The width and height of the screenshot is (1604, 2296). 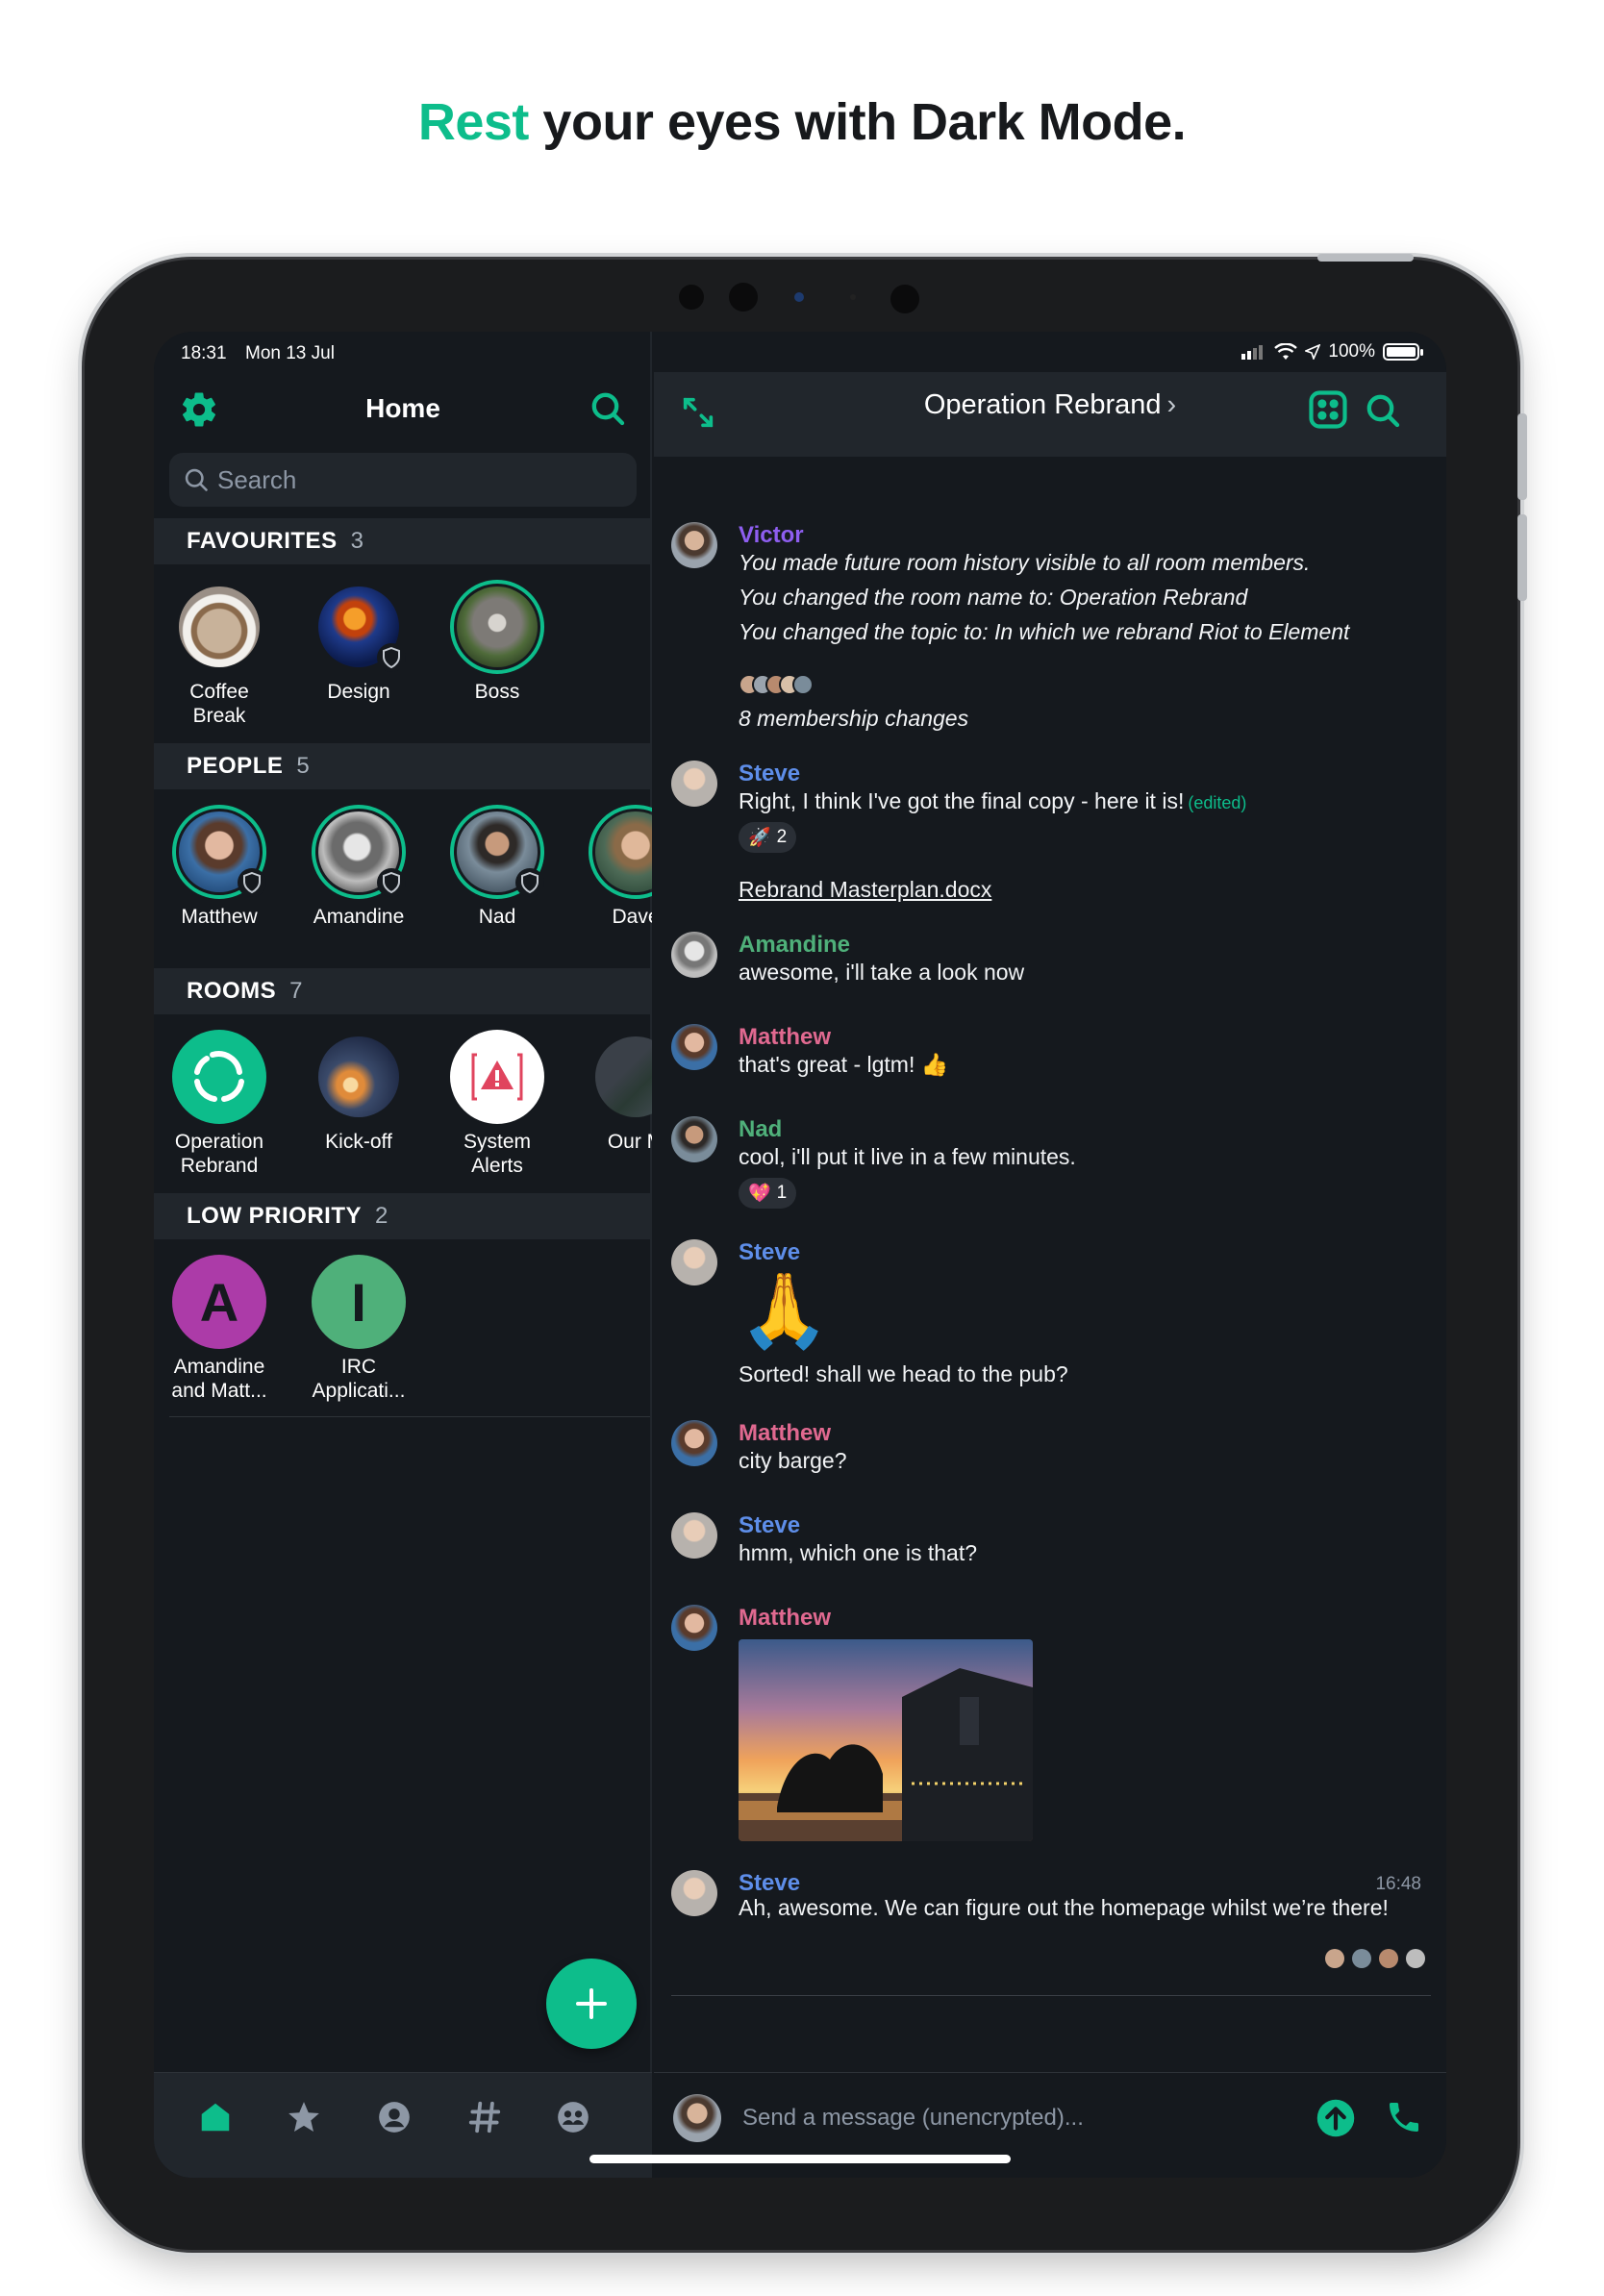 I want to click on person-tile-dave: Dave, so click(x=612, y=867).